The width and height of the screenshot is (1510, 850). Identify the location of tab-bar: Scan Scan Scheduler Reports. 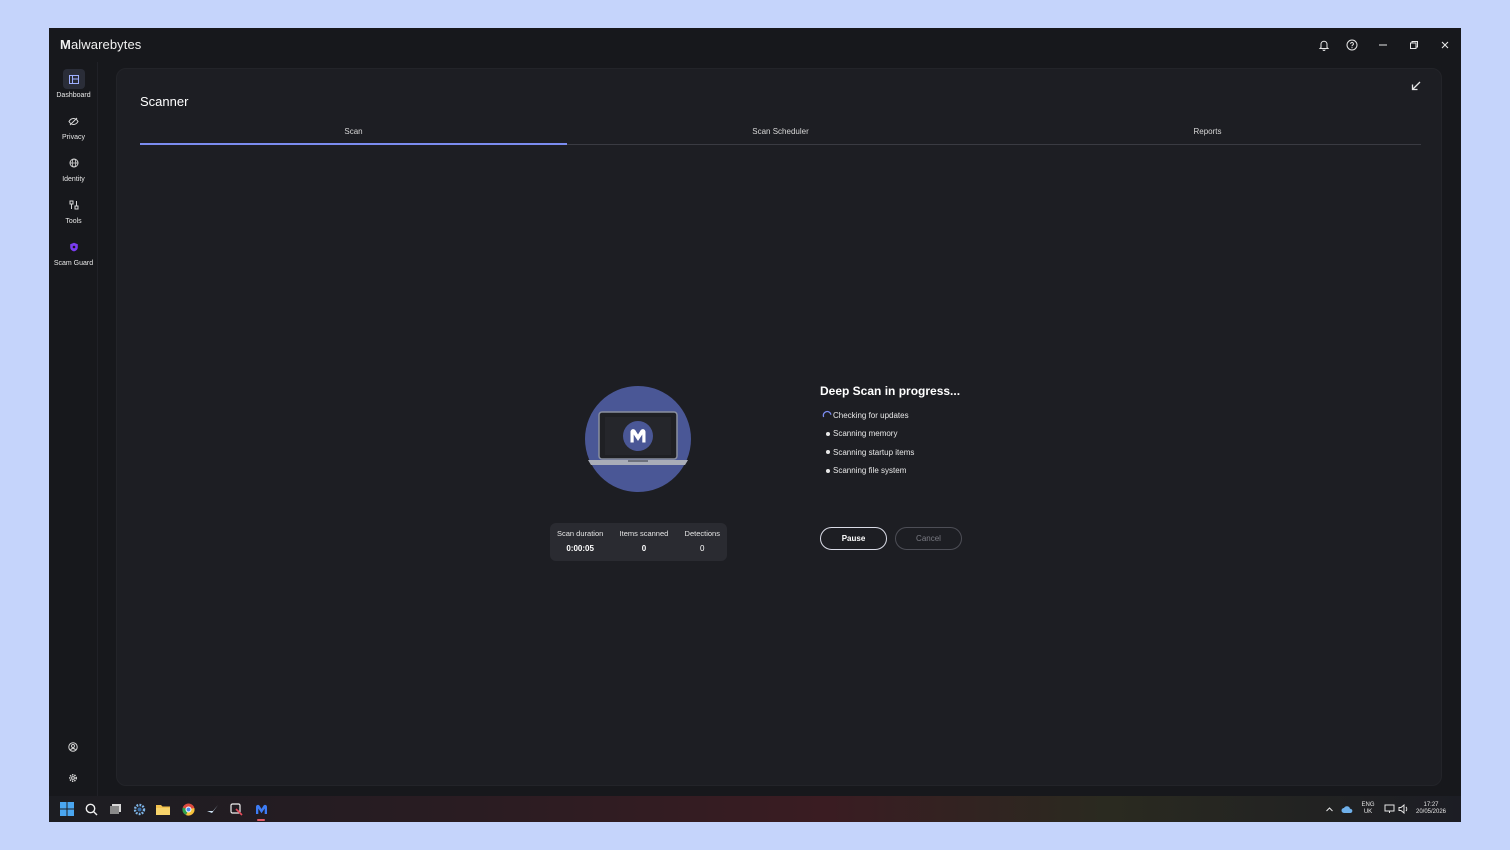
(780, 135).